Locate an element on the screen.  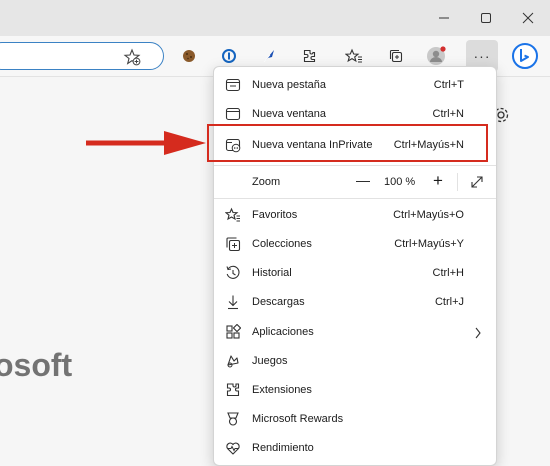
minimize-icon is located at coordinates (444, 18).